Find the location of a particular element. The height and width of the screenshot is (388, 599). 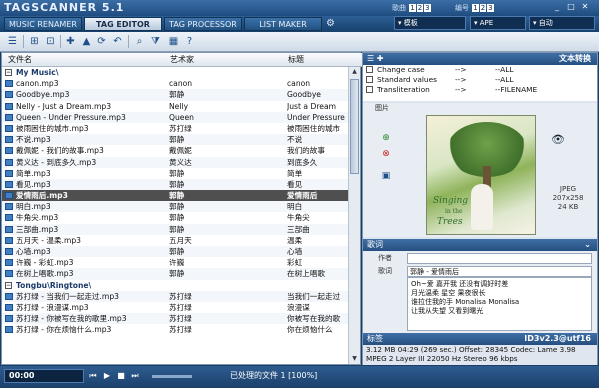

table-row: 被雨困住的城市.mp3 苏打绿 被雨困住的城市 is located at coordinates (175, 128).